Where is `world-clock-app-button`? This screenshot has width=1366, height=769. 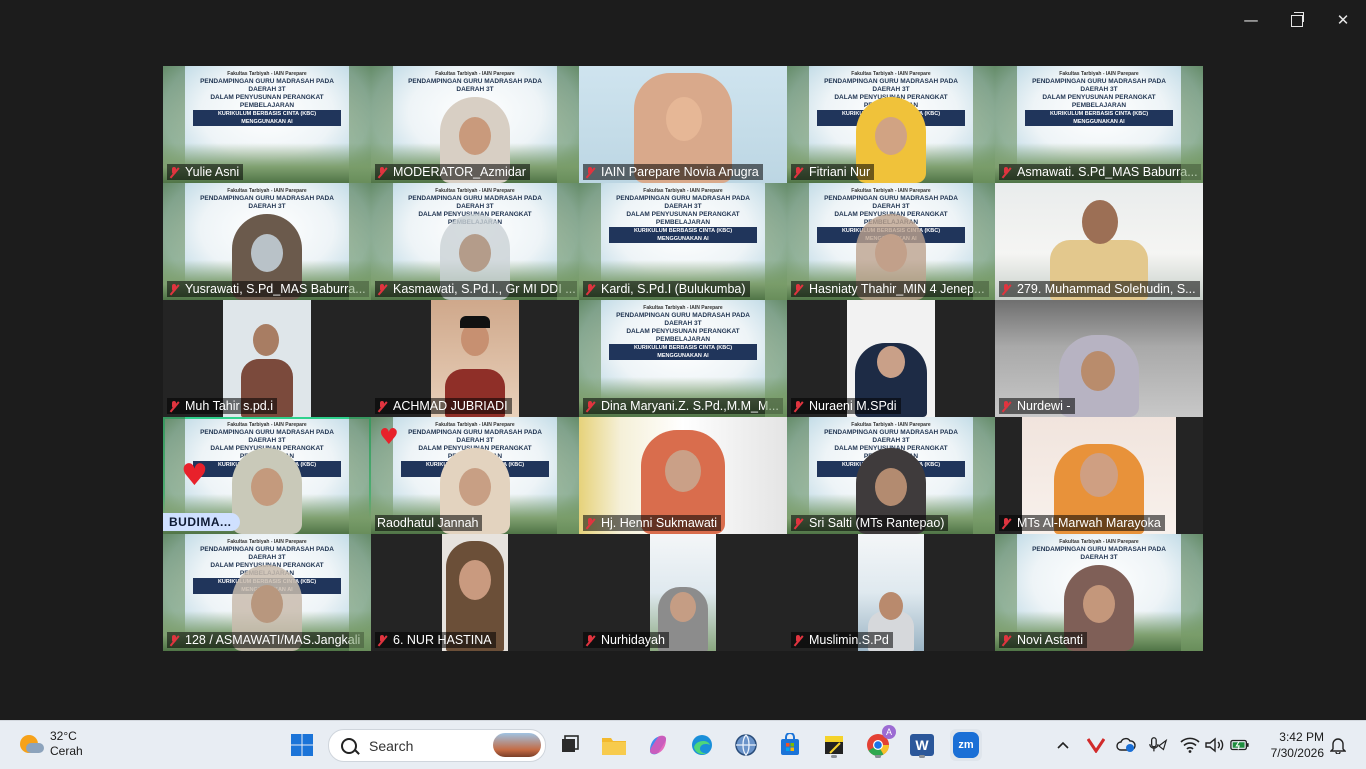
world-clock-app-button is located at coordinates (746, 745).